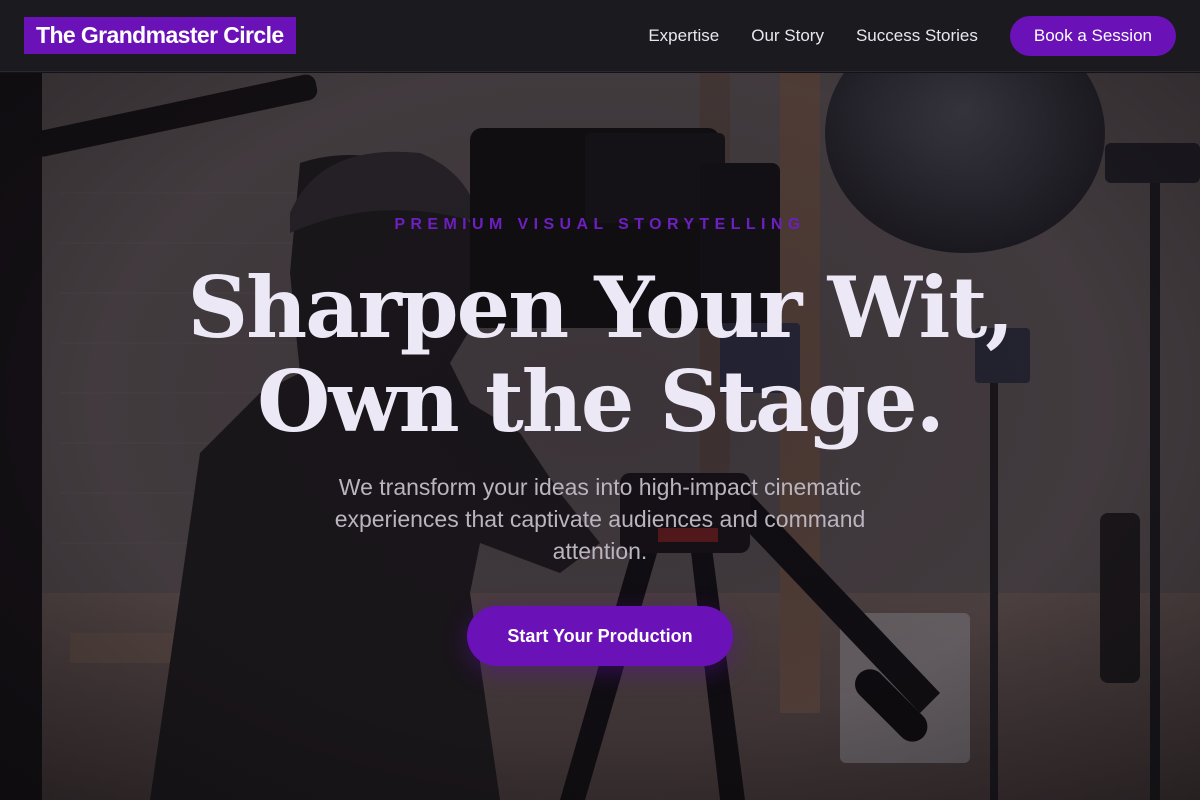  Describe the element at coordinates (917, 36) in the screenshot. I see `nav-link-success-stories: Success Stories` at that location.